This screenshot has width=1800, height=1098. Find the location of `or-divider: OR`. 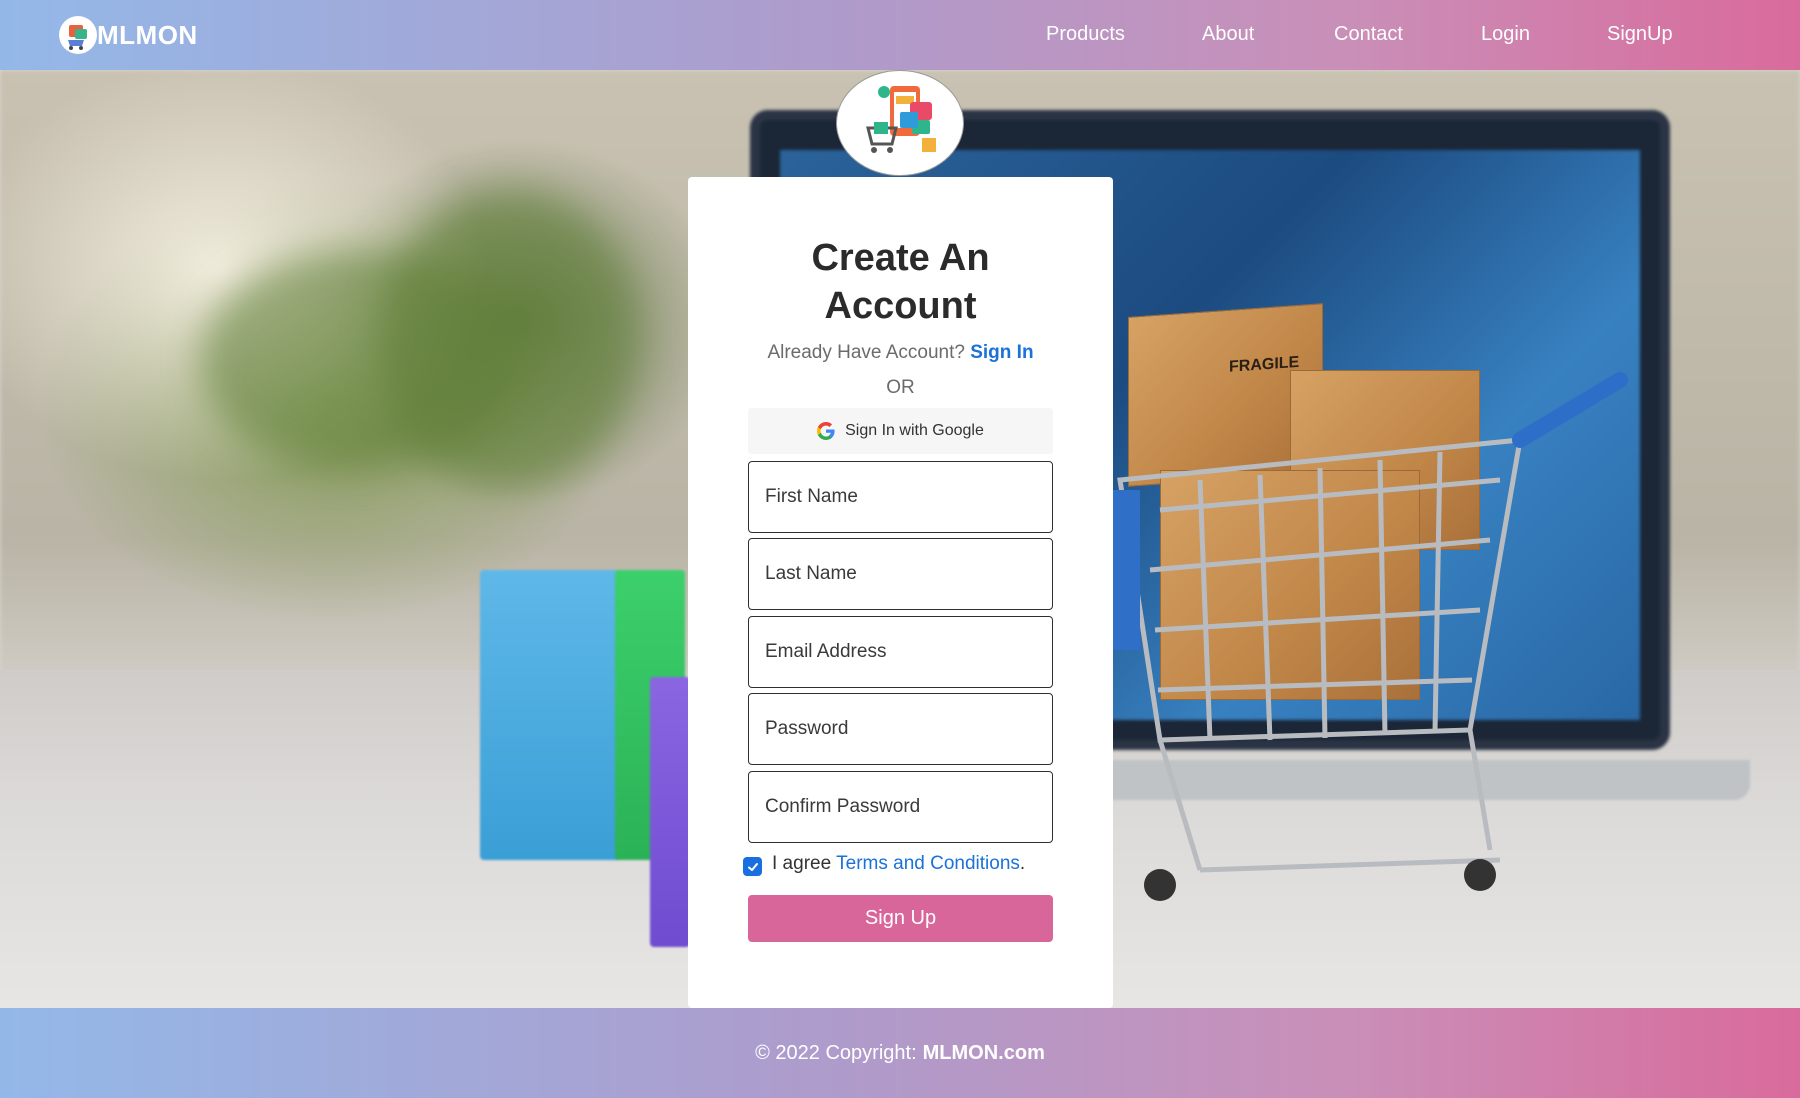

or-divider: OR is located at coordinates (900, 387).